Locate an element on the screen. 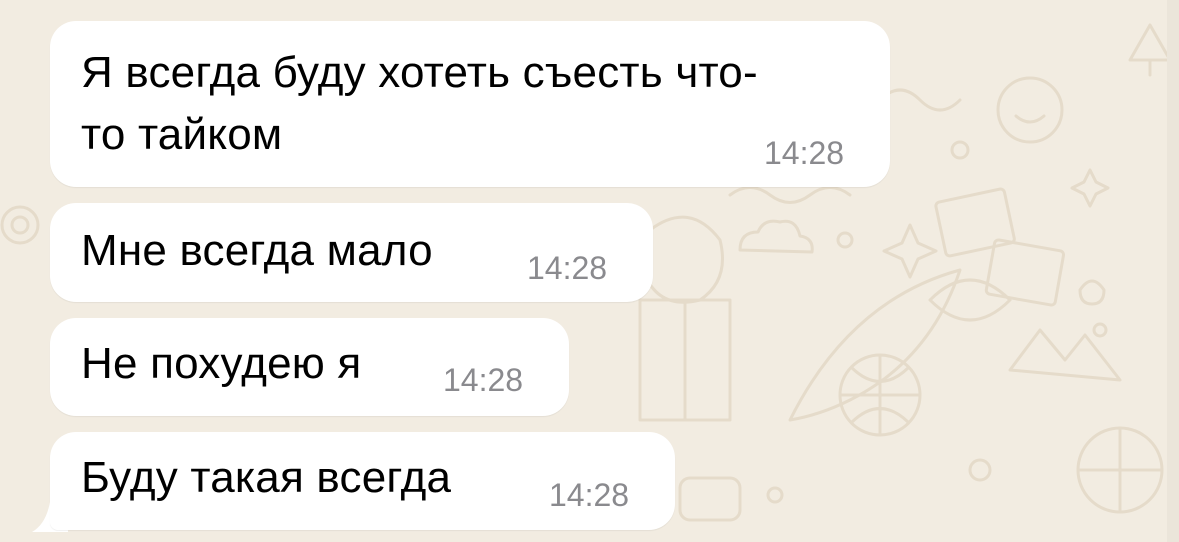 The width and height of the screenshot is (1179, 542). message-text-line: то тайком is located at coordinates (182, 134).